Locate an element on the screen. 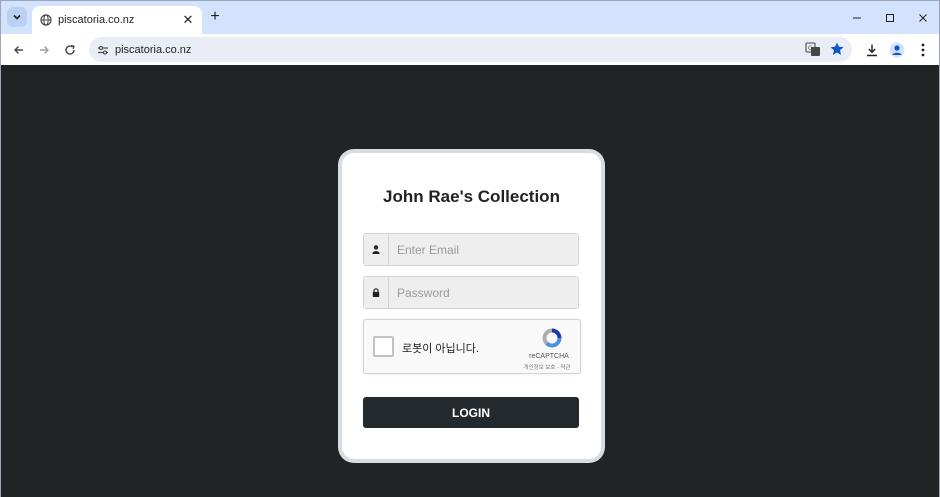  back-button is located at coordinates (19, 50).